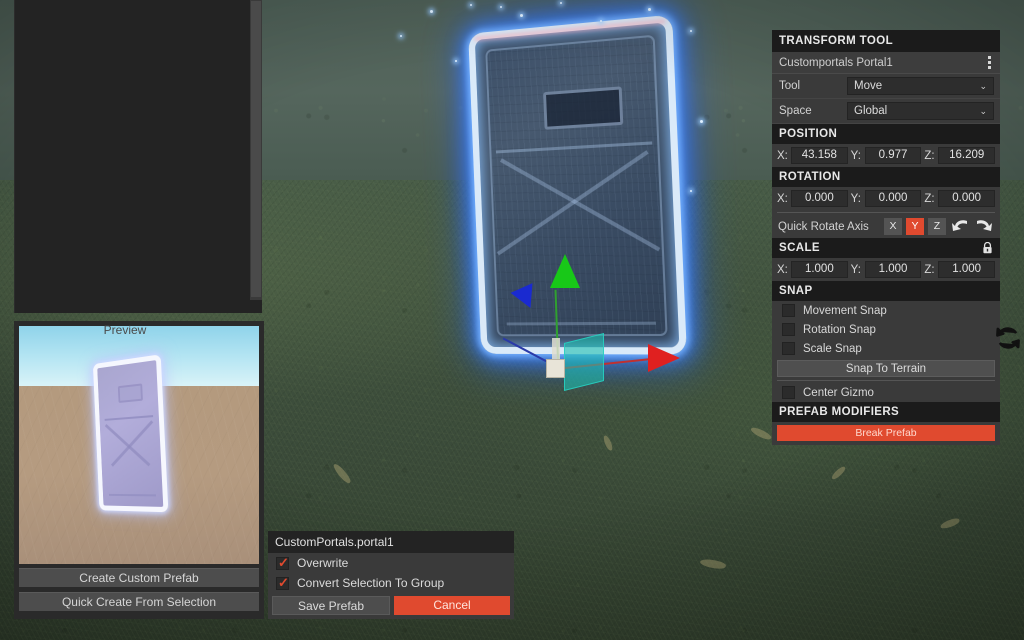 The image size is (1024, 640). I want to click on movement-snap-checkbox, so click(788, 310).